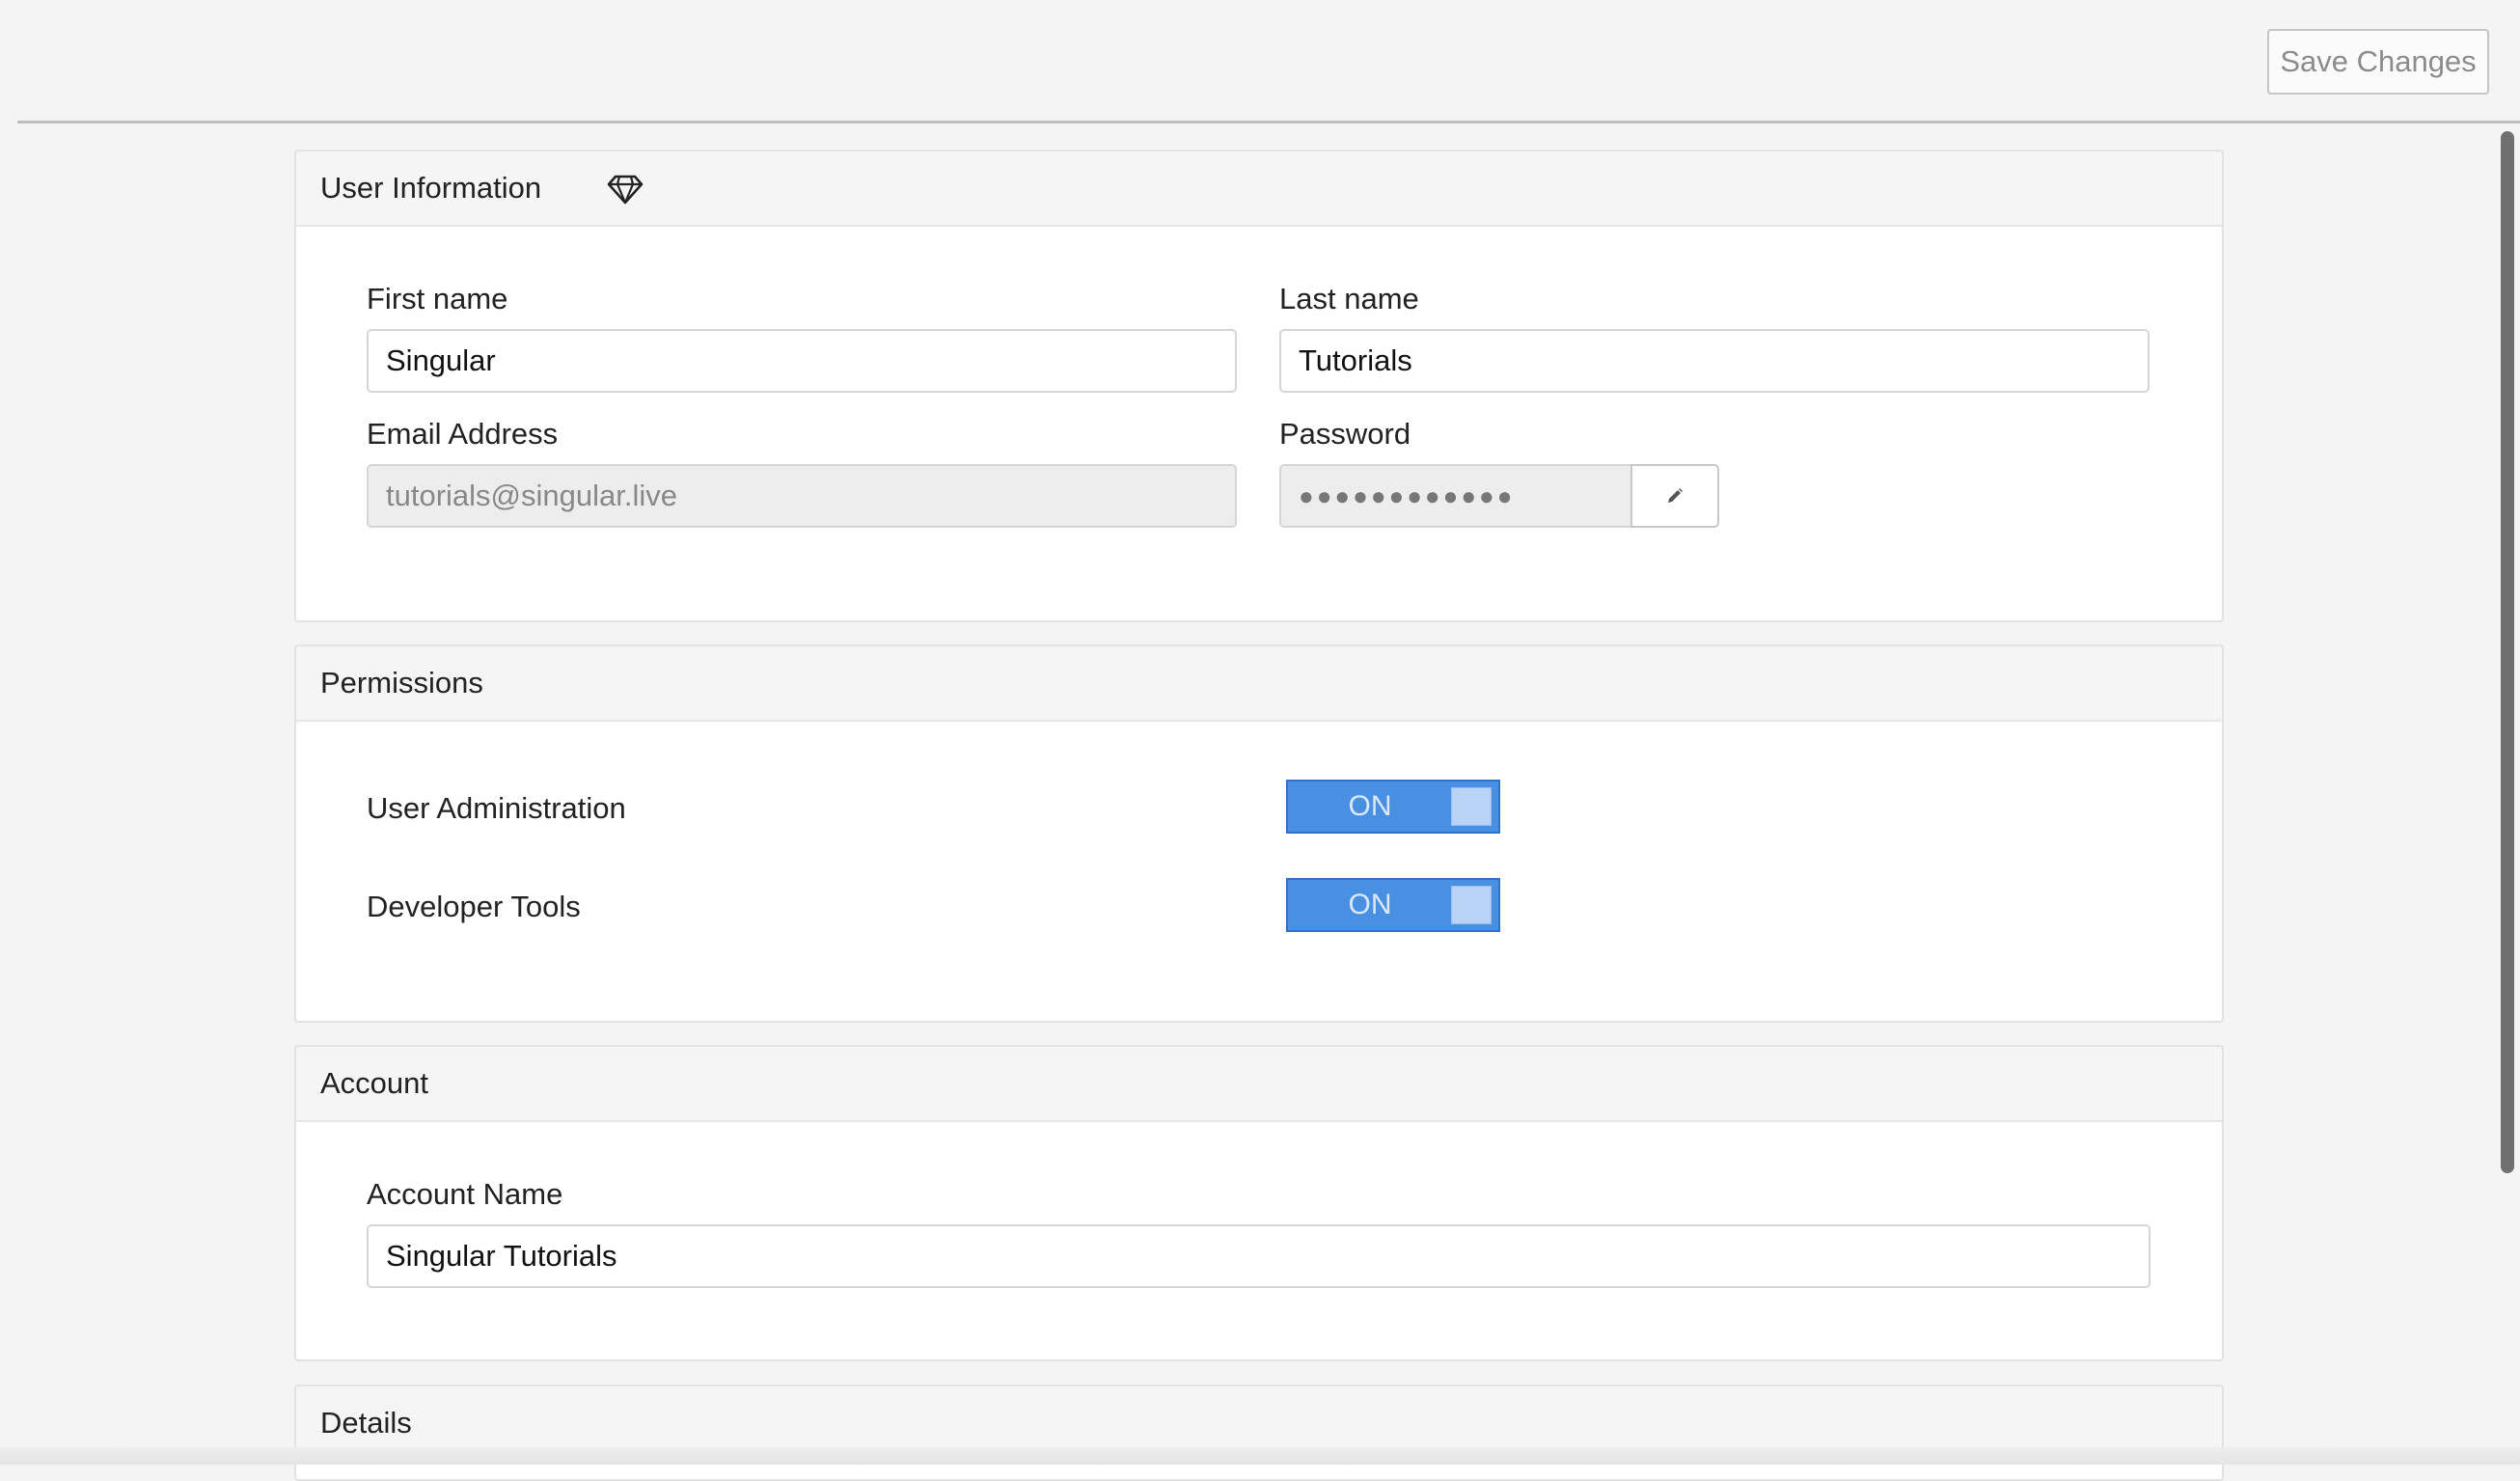 The image size is (2520, 1481). Describe the element at coordinates (1455, 496) in the screenshot. I see `password-input: ●●●●●●●●●●●●` at that location.